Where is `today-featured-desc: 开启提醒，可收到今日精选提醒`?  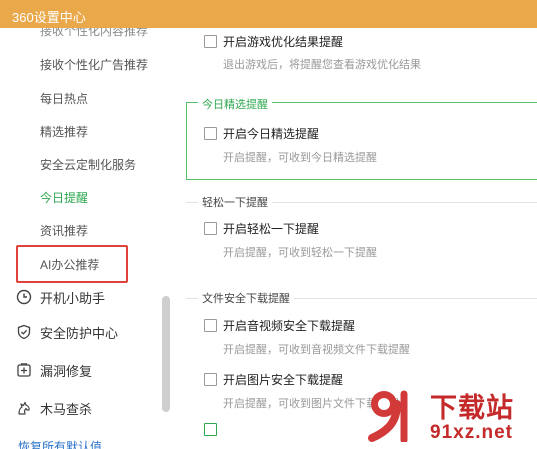
today-featured-desc: 开启提醒，可收到今日精选提醒 is located at coordinates (300, 158).